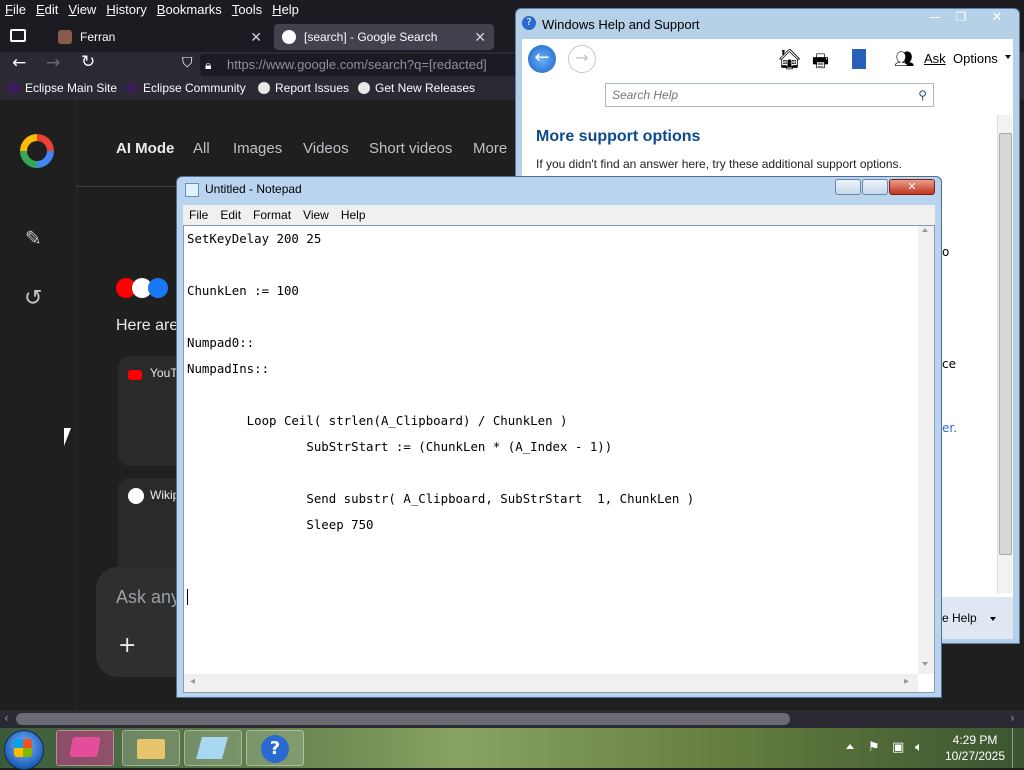 The height and width of the screenshot is (770, 1024). I want to click on scroll-down-icon, so click(925, 664).